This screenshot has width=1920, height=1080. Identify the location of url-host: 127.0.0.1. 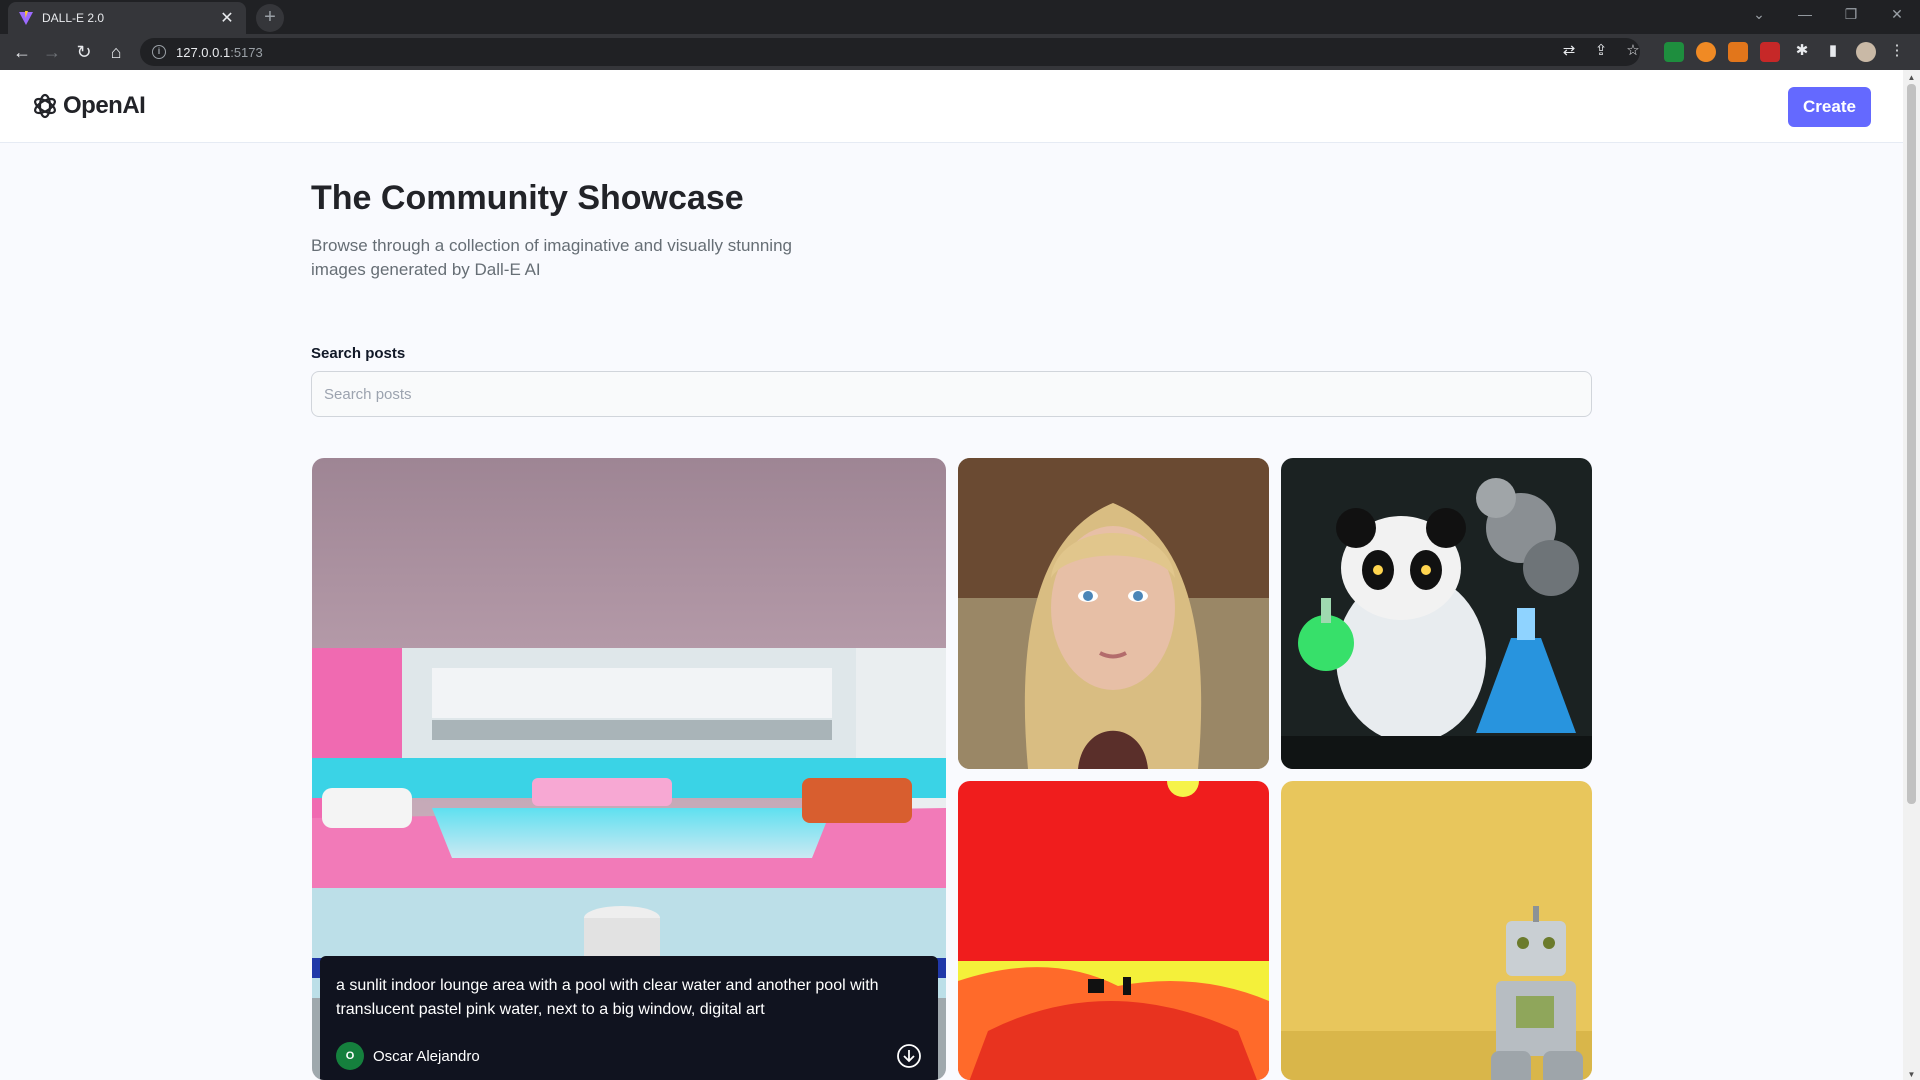
(203, 52).